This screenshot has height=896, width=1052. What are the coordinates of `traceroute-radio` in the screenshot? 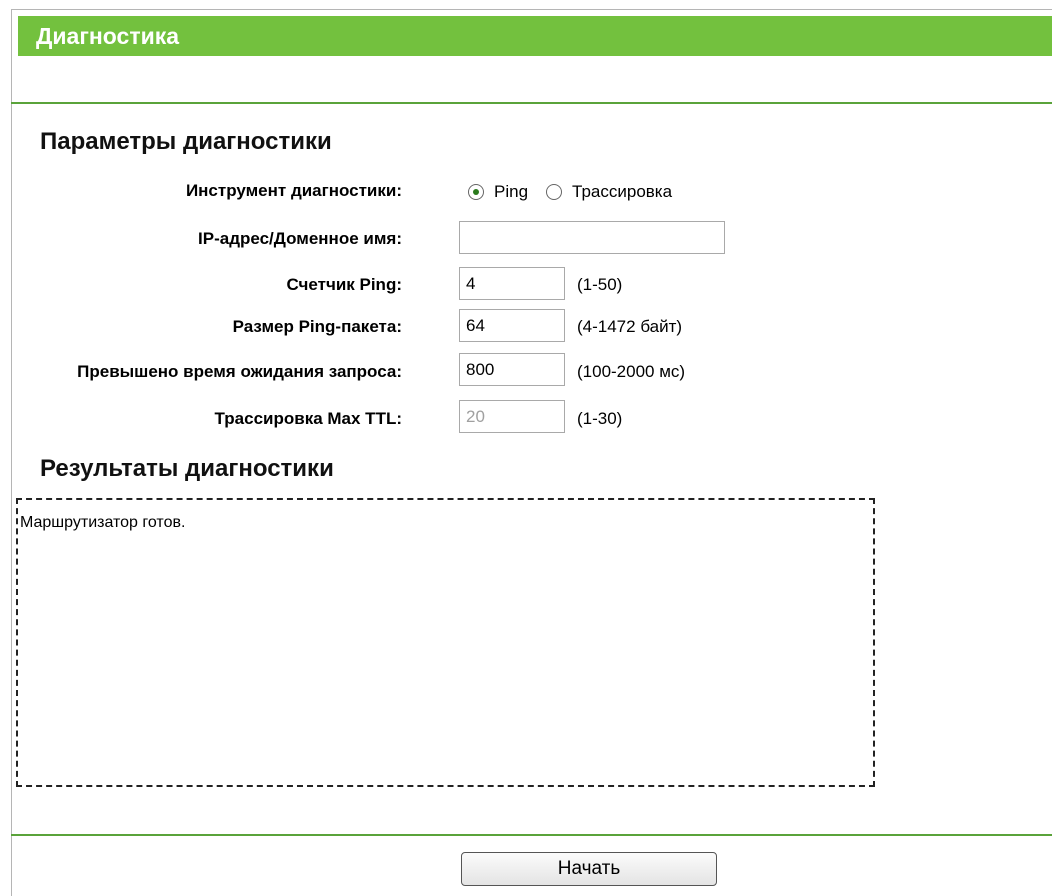 It's located at (554, 192).